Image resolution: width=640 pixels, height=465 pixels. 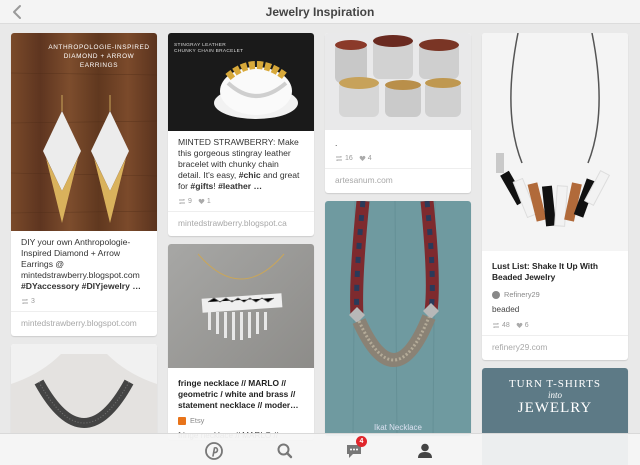 I want to click on tab-profile, so click(x=425, y=451).